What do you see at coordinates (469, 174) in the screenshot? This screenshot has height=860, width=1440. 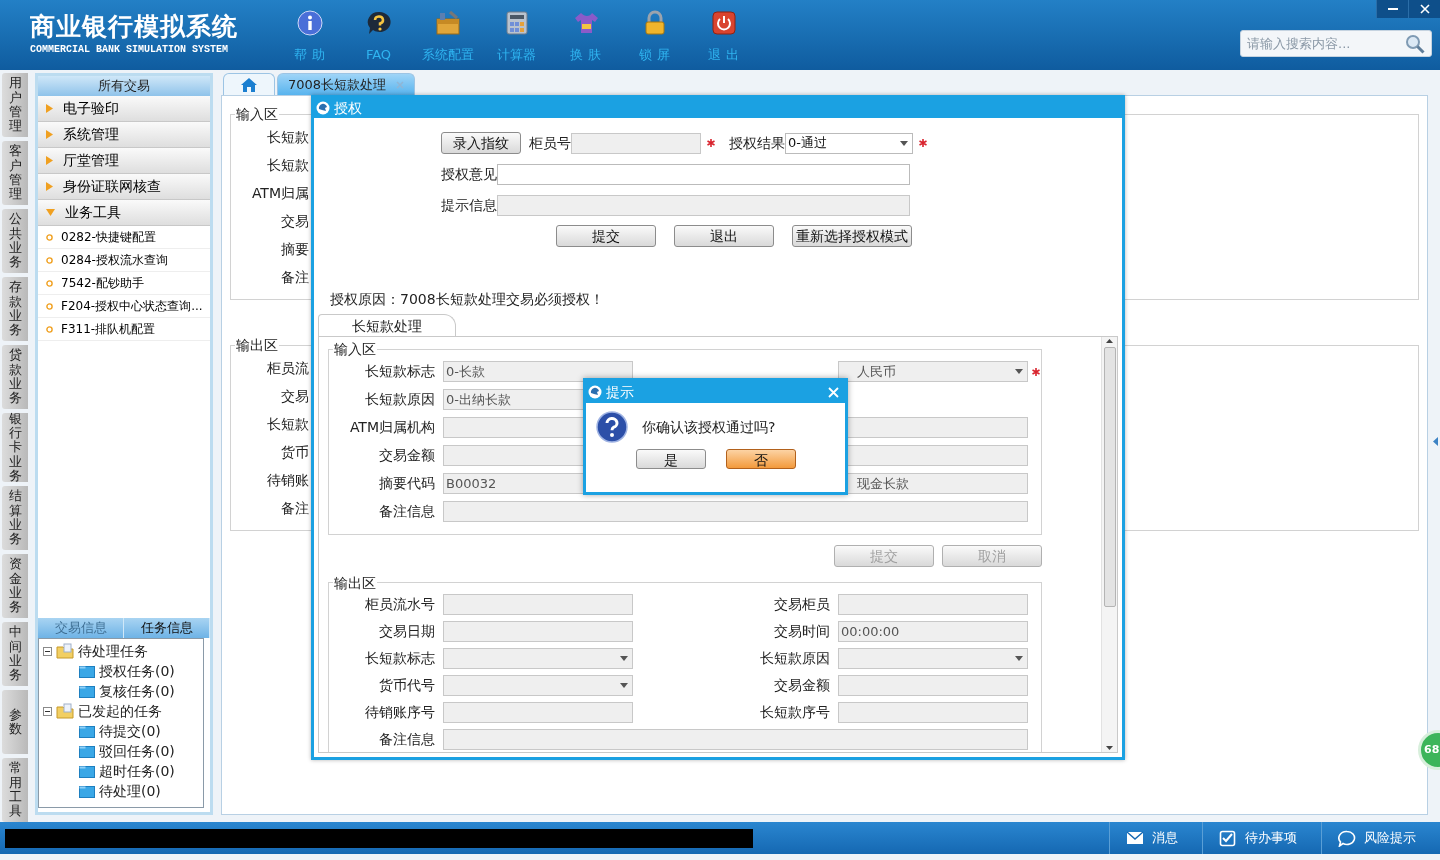 I see `field-label: 授权意见` at bounding box center [469, 174].